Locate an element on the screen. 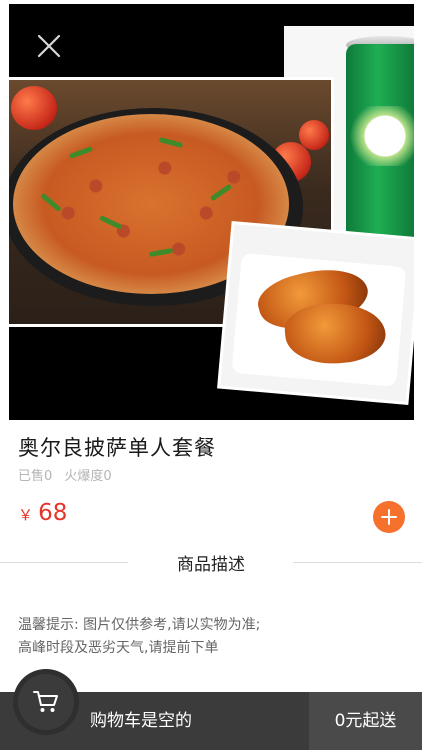 The height and width of the screenshot is (750, 422). close-button is located at coordinates (49, 46).